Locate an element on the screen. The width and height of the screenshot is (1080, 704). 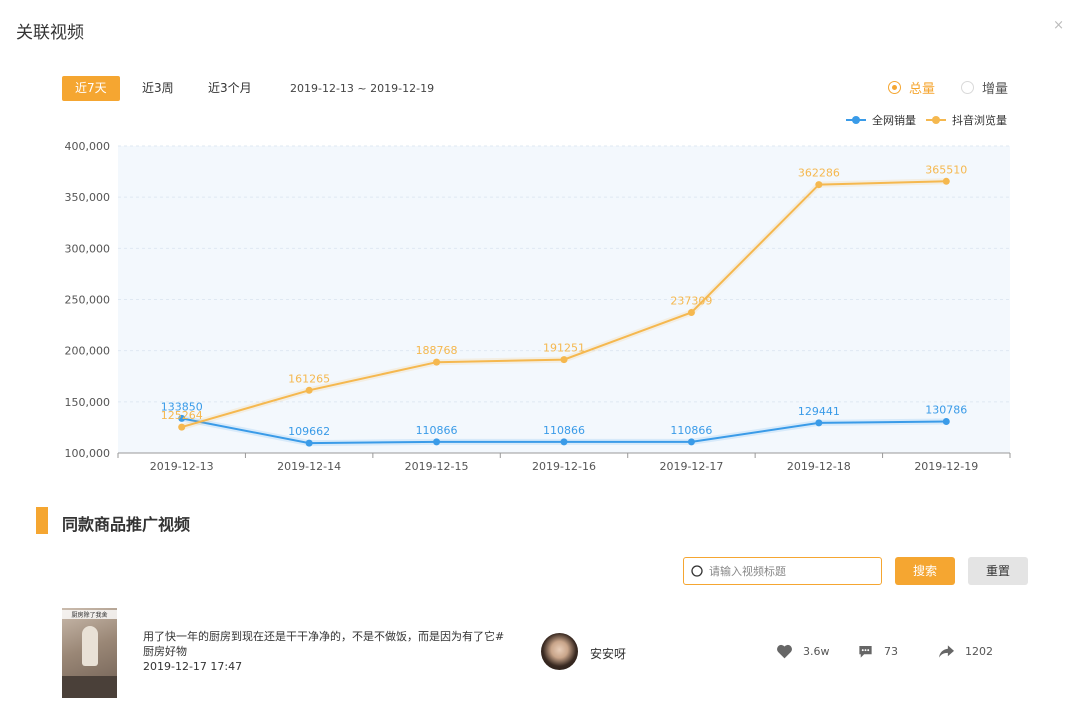
modal-title: 关联视频 is located at coordinates (50, 33).